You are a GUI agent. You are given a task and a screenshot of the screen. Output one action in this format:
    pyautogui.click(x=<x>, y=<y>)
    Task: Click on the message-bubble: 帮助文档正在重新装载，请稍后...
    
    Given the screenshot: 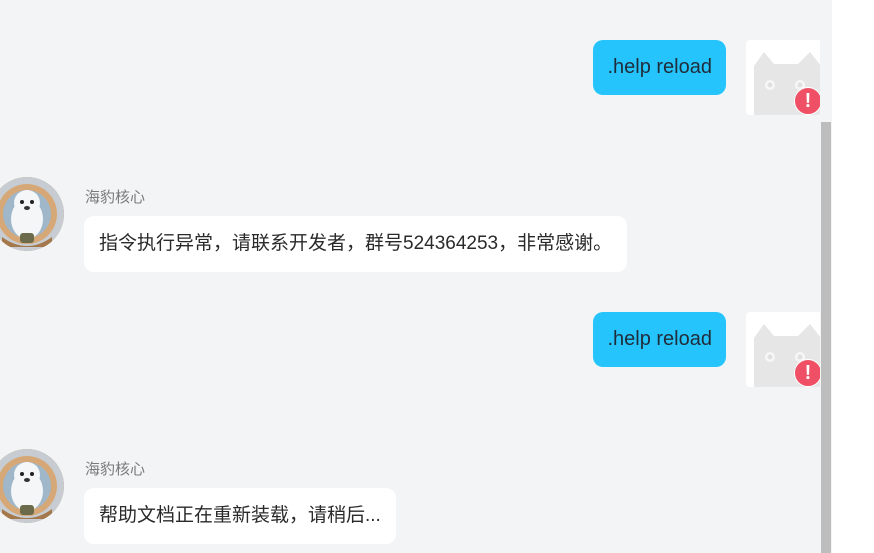 What is the action you would take?
    pyautogui.click(x=240, y=516)
    